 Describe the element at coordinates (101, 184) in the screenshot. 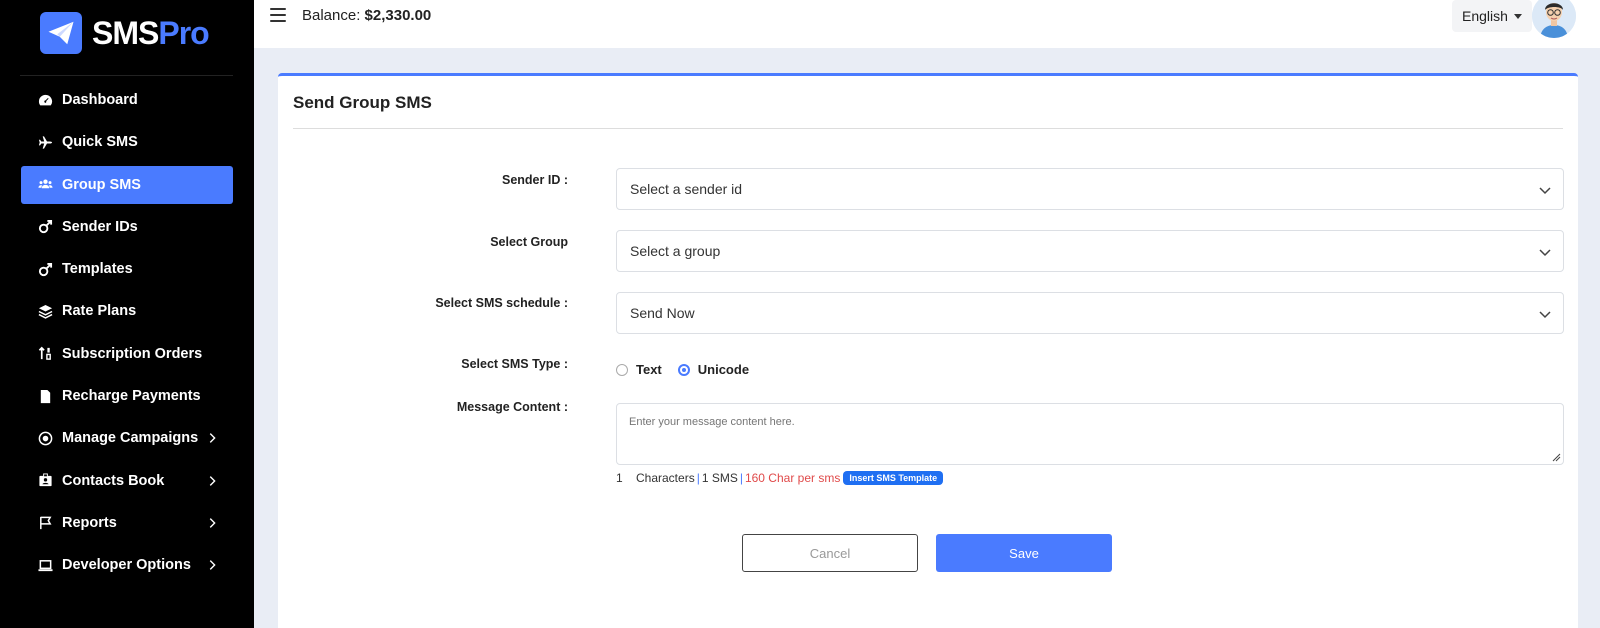

I see `sidebar-item-label: Group SMS` at that location.